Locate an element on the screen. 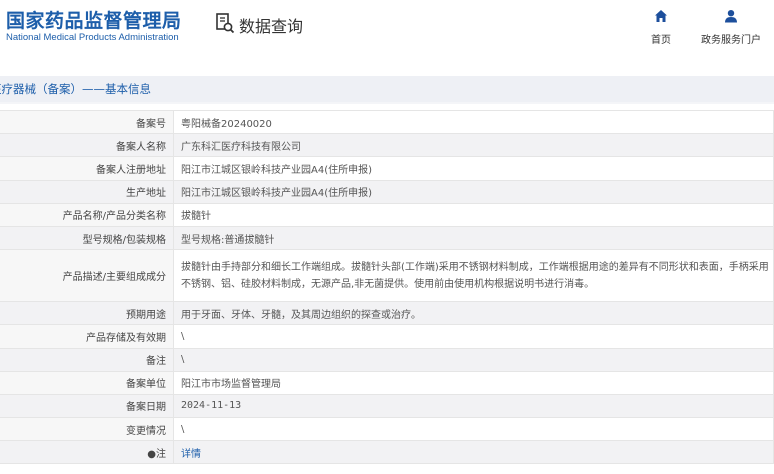 The width and height of the screenshot is (774, 474). table-row: 生产地址 阳江市江城区银岭科技产业园A4(住所申报) is located at coordinates (387, 191).